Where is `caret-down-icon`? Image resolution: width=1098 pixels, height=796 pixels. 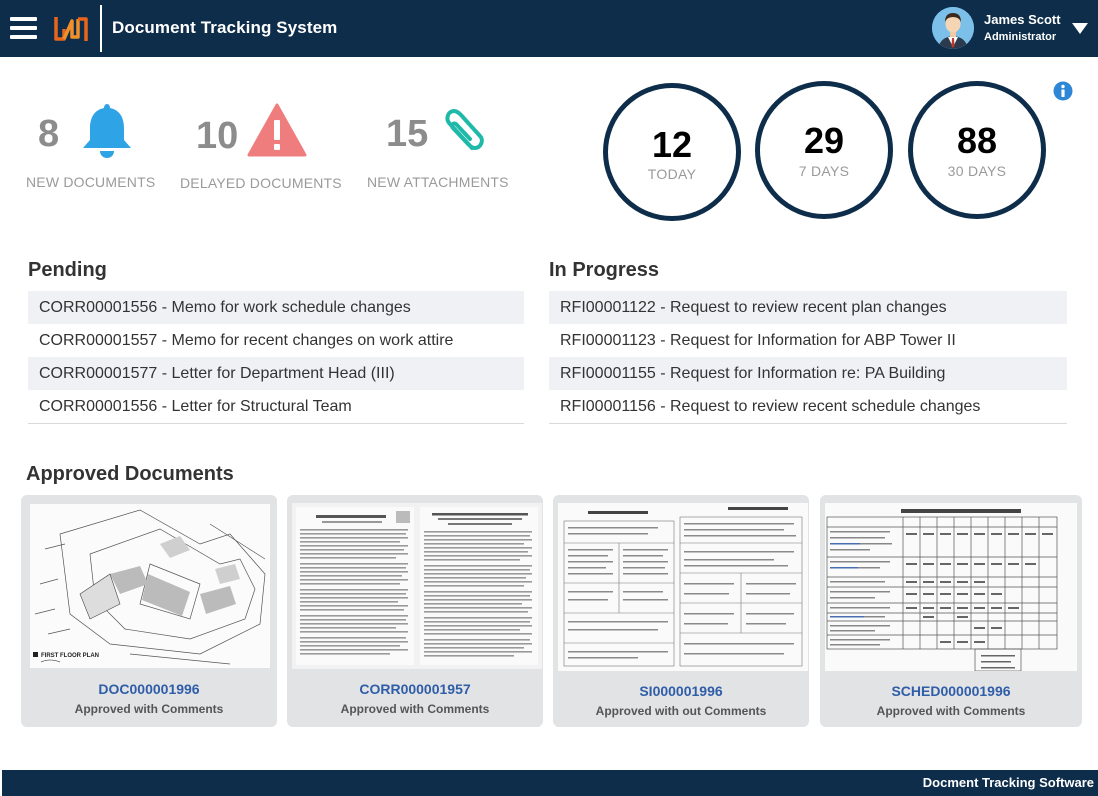 caret-down-icon is located at coordinates (1080, 28).